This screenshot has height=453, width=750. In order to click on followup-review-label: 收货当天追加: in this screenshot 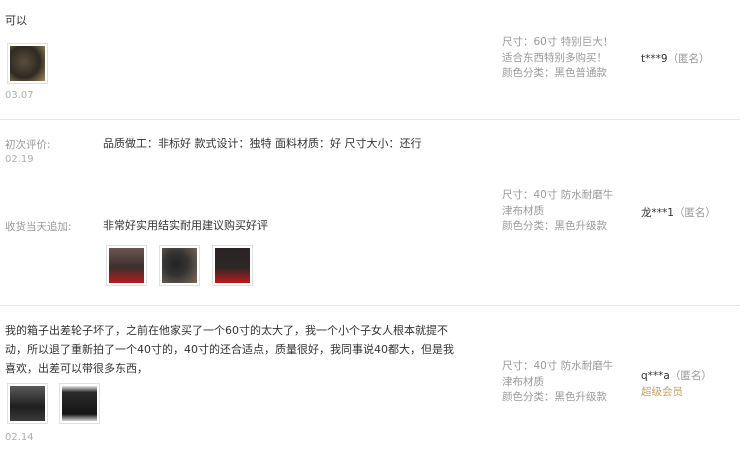, I will do `click(38, 227)`.